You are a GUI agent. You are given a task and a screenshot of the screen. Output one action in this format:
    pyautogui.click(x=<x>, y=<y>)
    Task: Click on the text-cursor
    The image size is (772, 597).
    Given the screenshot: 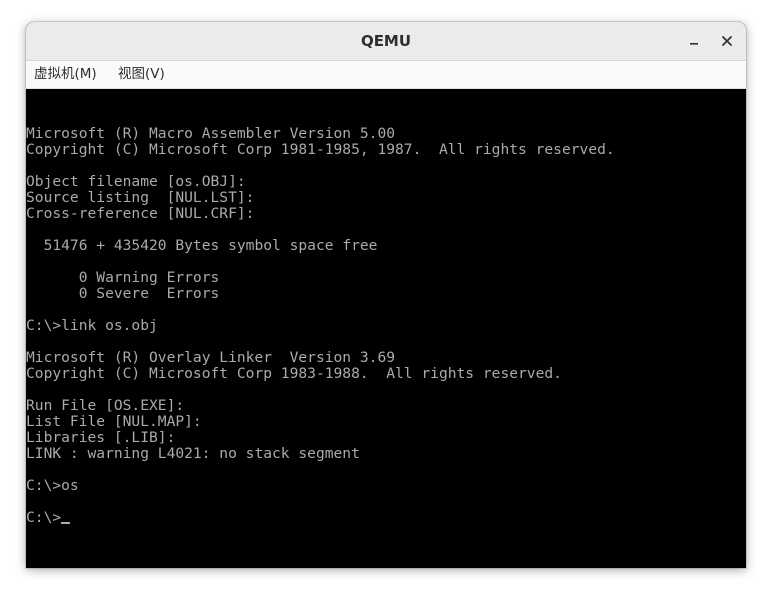 What is the action you would take?
    pyautogui.click(x=66, y=523)
    